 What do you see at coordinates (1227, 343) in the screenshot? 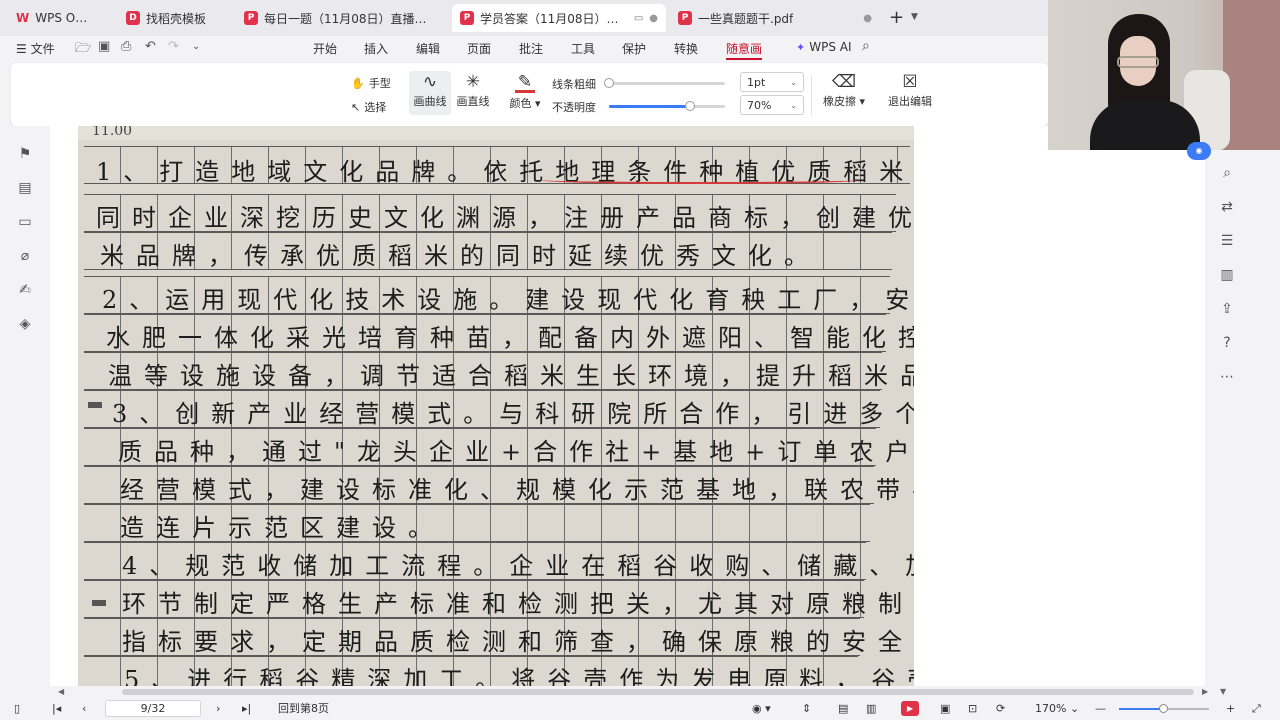
I see `help-icon: ?` at bounding box center [1227, 343].